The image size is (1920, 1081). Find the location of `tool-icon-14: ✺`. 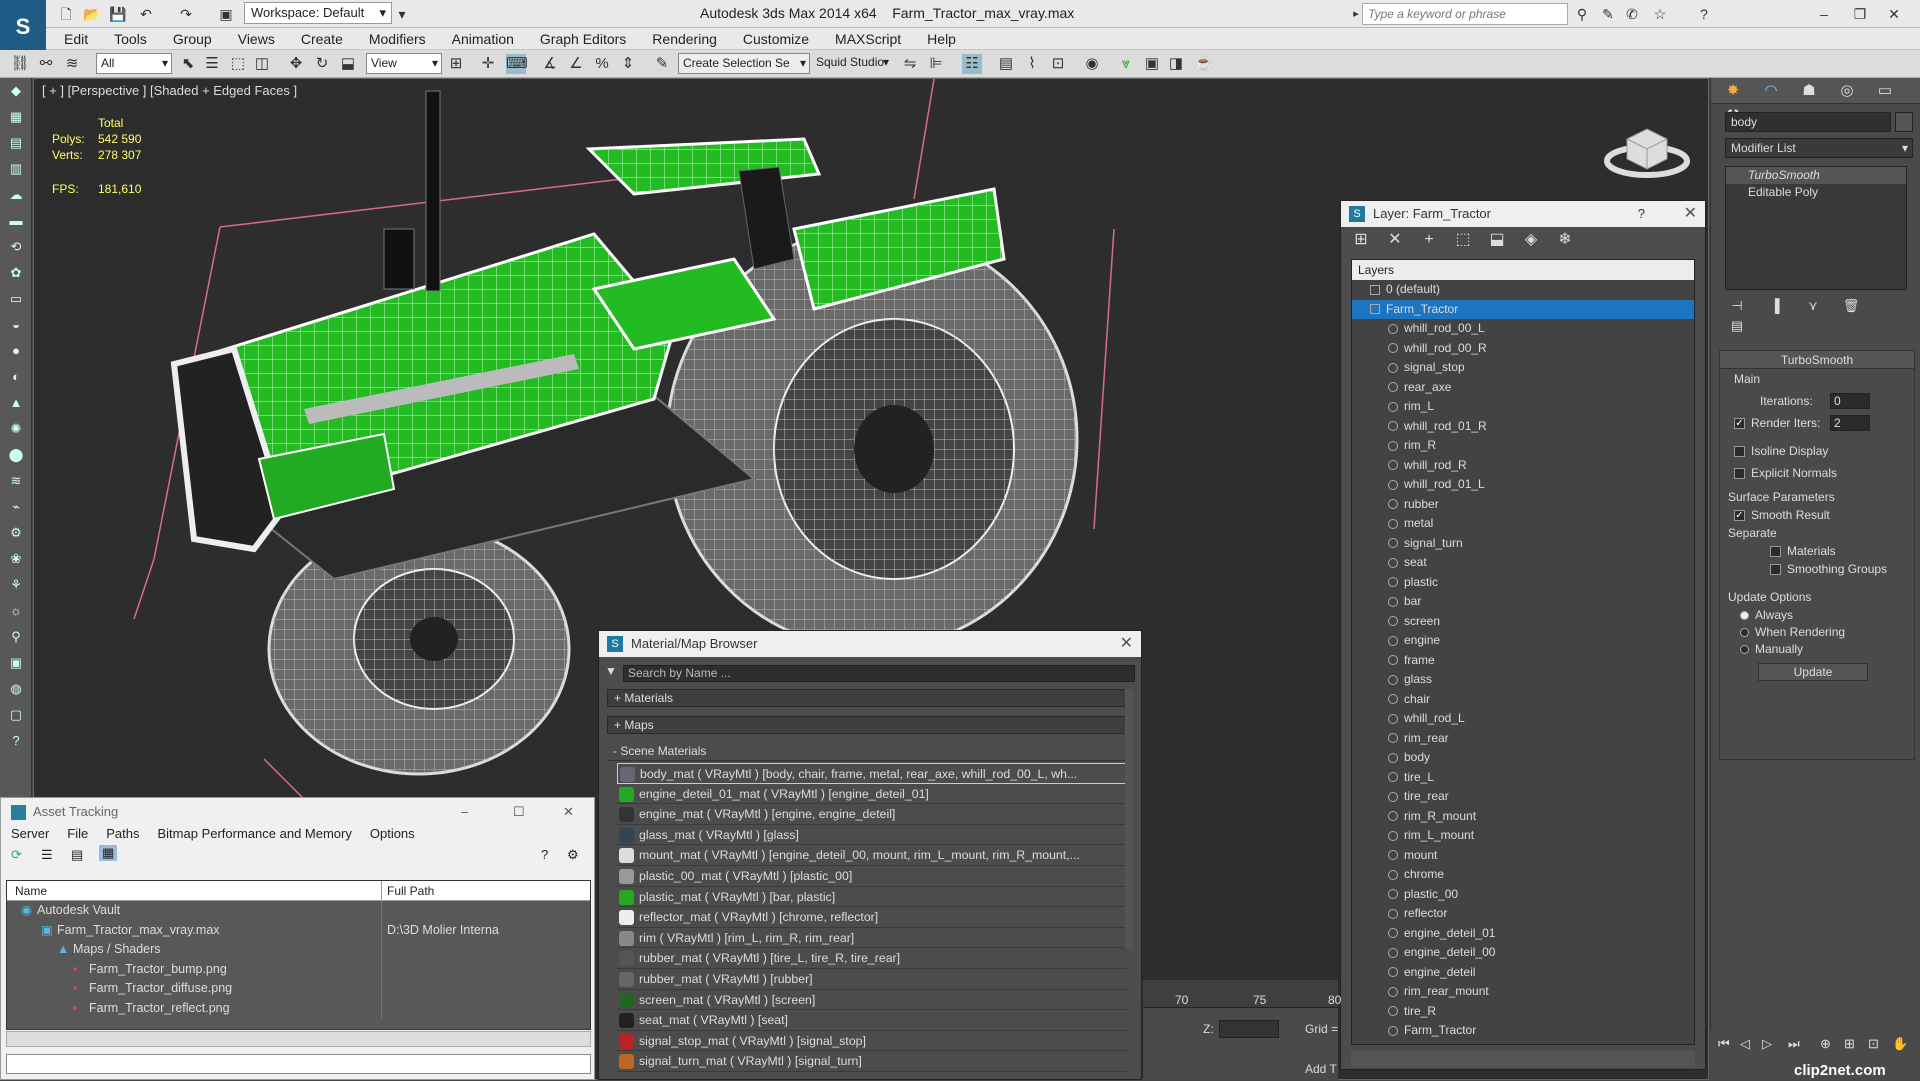

tool-icon-14: ✺ is located at coordinates (16, 429).